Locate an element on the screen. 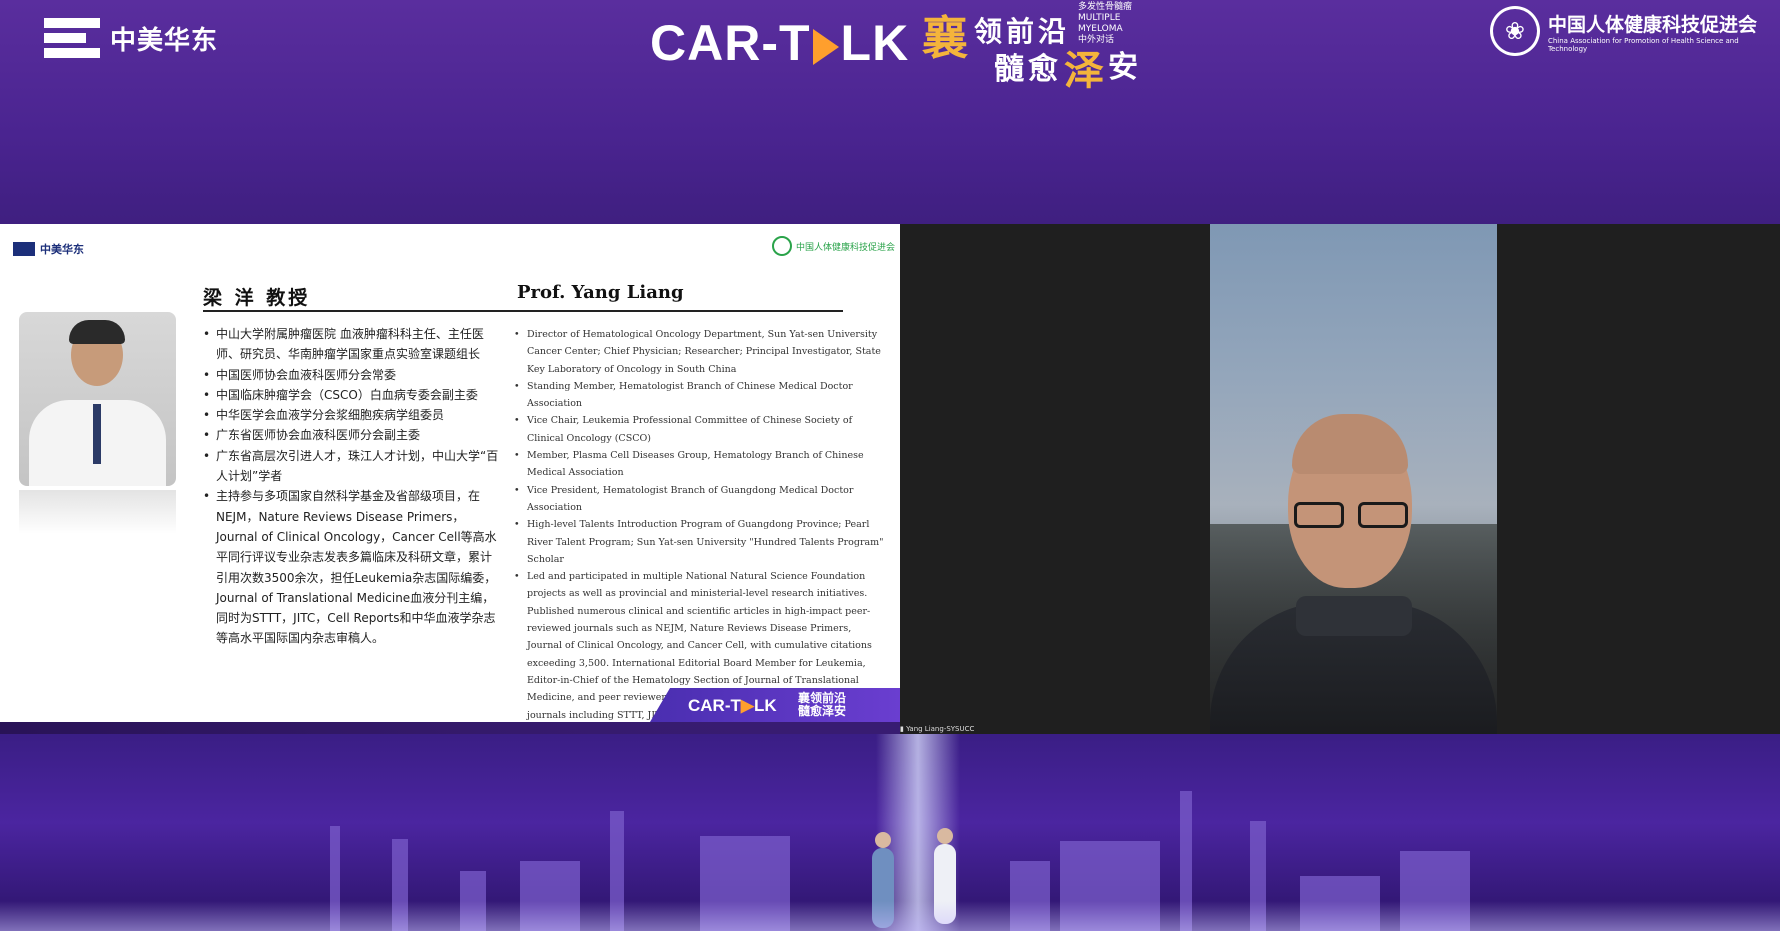  slide-footer-car-talk: CAR-T▶LK is located at coordinates (732, 705).